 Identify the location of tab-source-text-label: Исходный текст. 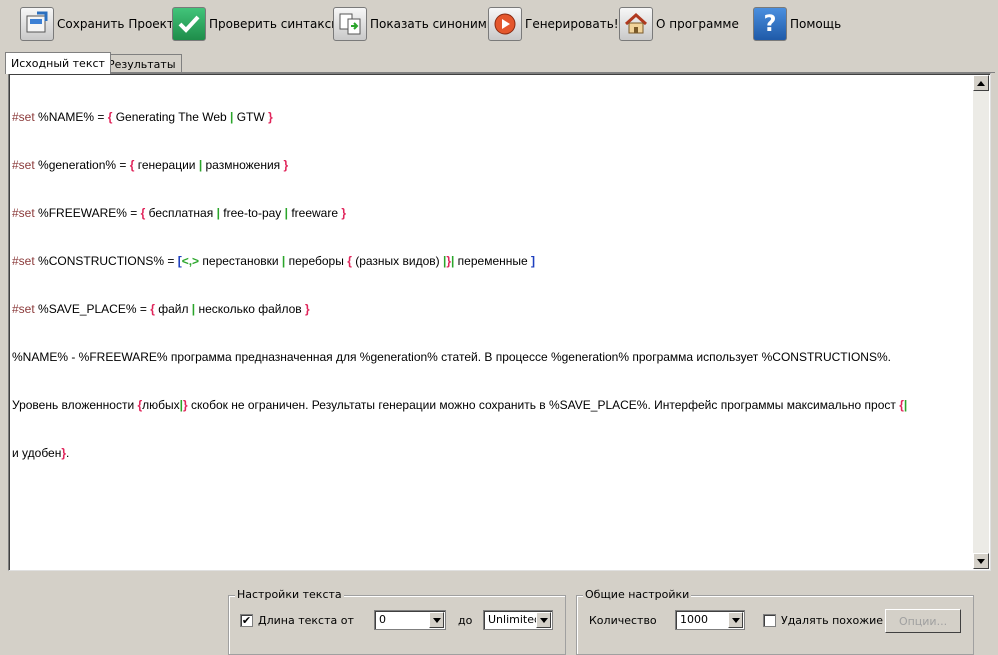
(58, 63).